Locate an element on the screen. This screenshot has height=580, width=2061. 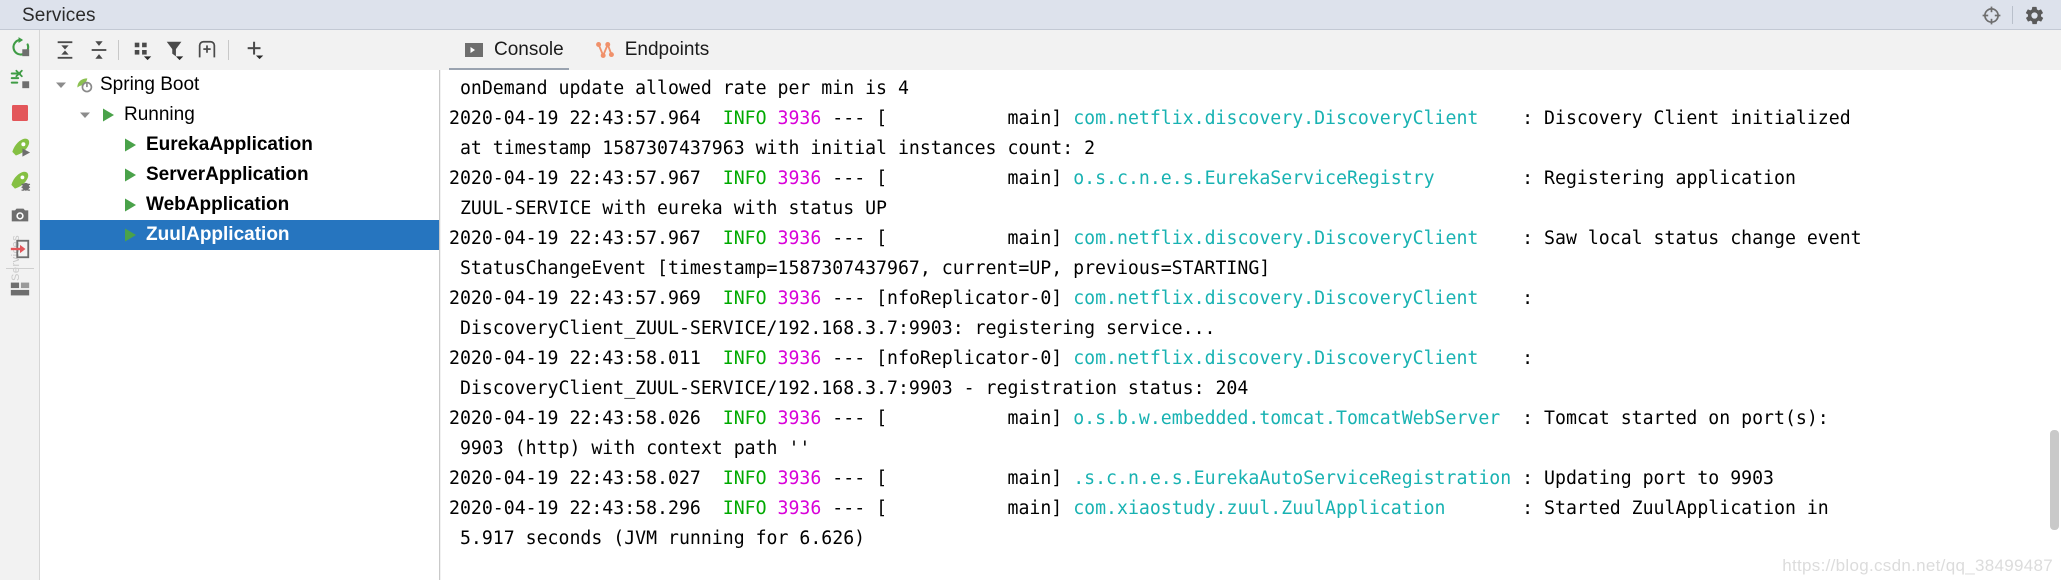
add-icon is located at coordinates (255, 50).